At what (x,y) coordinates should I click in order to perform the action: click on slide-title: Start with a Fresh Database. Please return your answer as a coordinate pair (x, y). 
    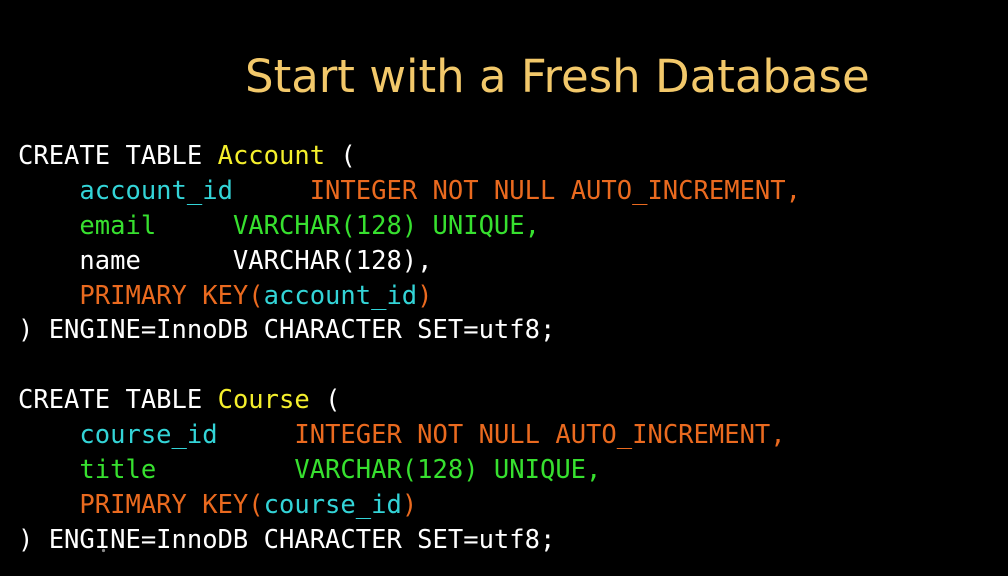
    Looking at the image, I should click on (557, 76).